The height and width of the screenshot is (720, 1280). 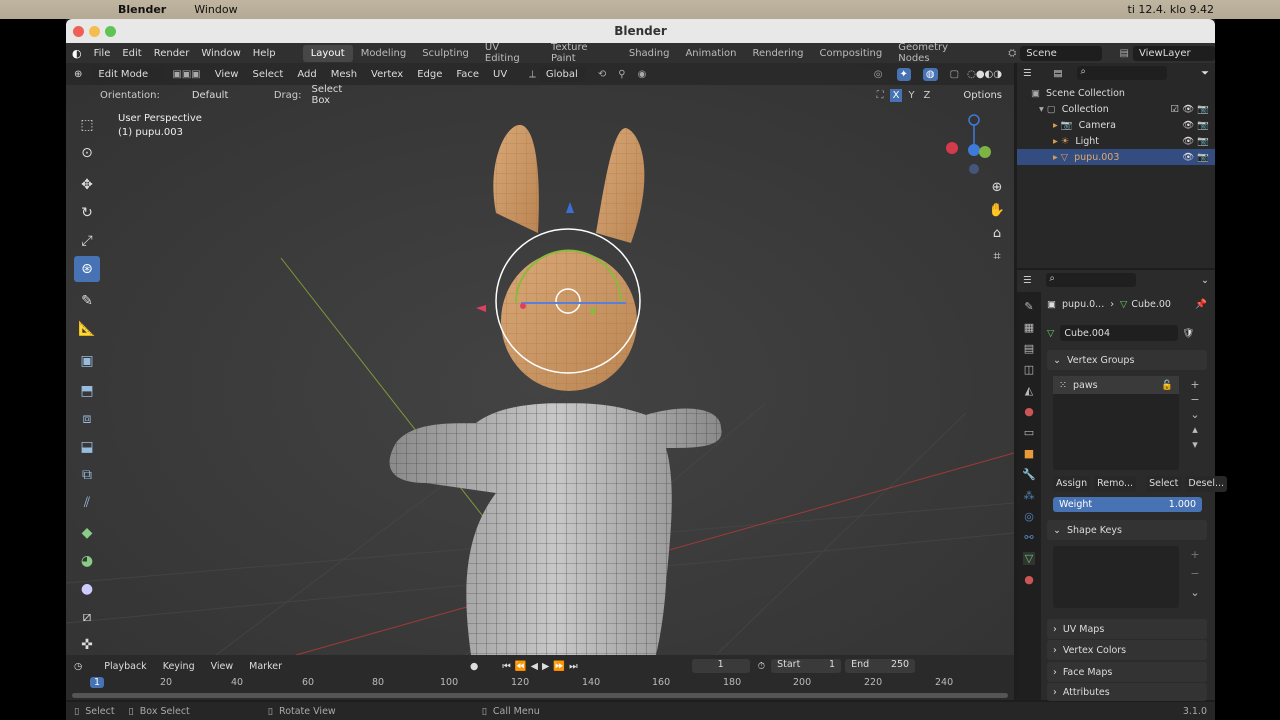 I want to click on collection-visibility-icons: ☑ 👁 📷, so click(x=1190, y=109).